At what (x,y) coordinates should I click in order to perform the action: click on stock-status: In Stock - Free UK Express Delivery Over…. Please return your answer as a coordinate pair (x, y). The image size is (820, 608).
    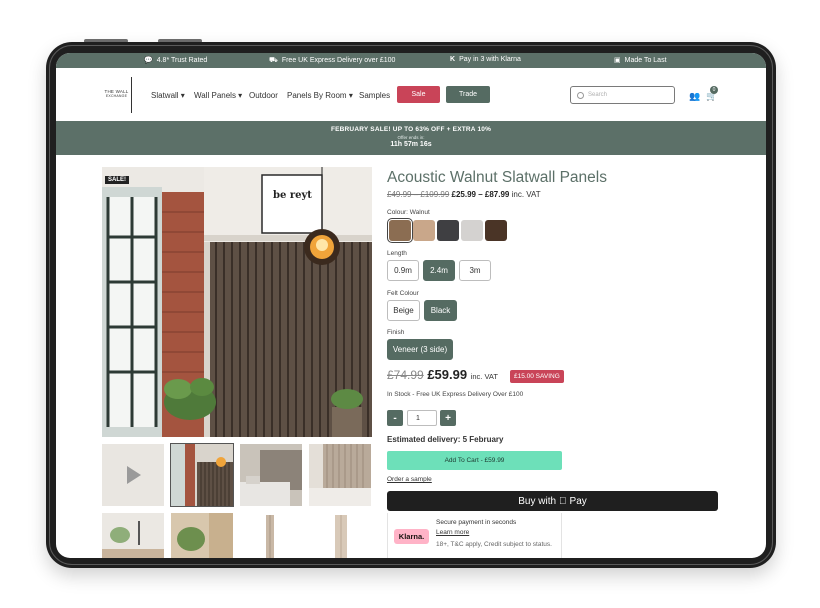
    Looking at the image, I should click on (455, 394).